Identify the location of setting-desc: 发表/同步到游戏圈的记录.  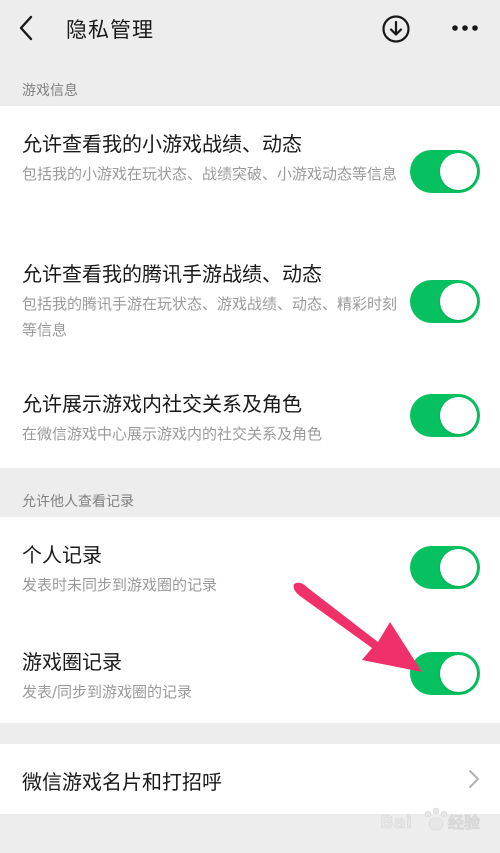
(107, 692).